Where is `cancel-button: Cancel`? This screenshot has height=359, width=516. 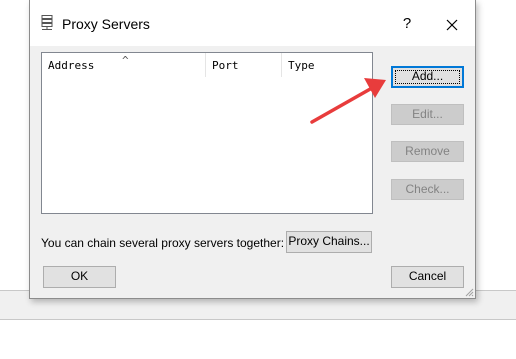 cancel-button: Cancel is located at coordinates (427, 277).